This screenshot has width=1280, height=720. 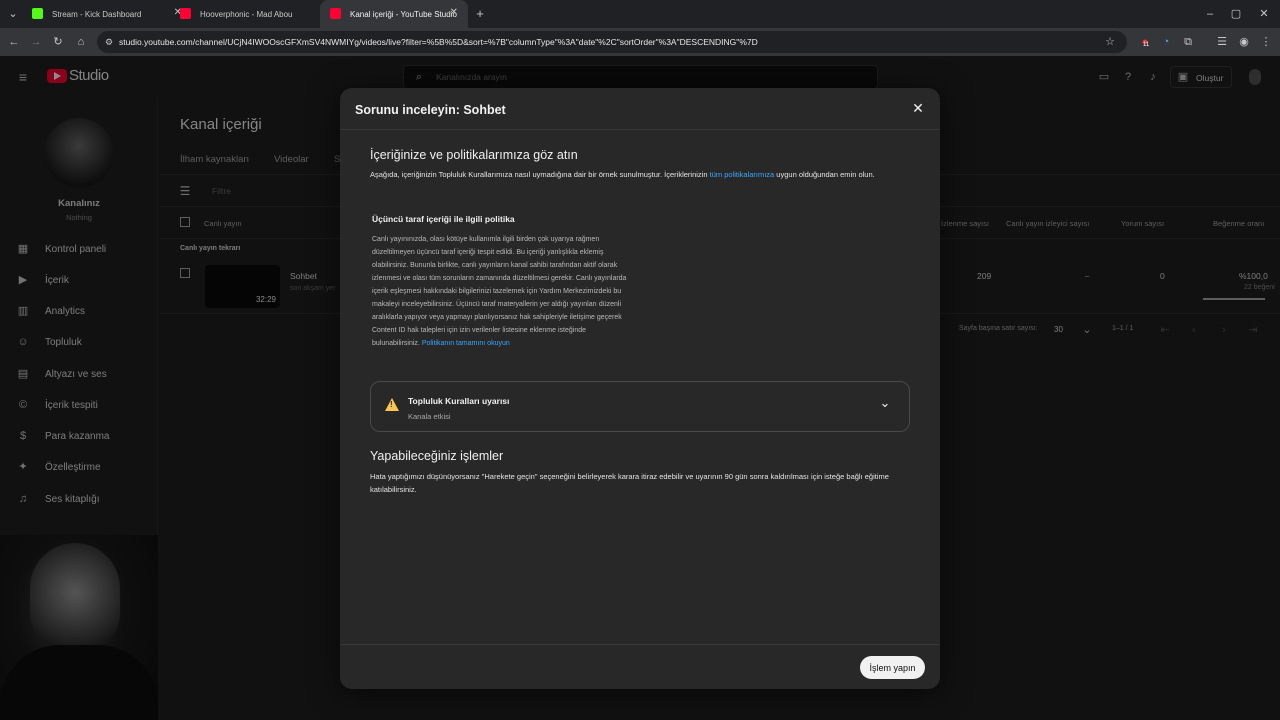 What do you see at coordinates (391, 404) in the screenshot?
I see `warning-exclaim: !` at bounding box center [391, 404].